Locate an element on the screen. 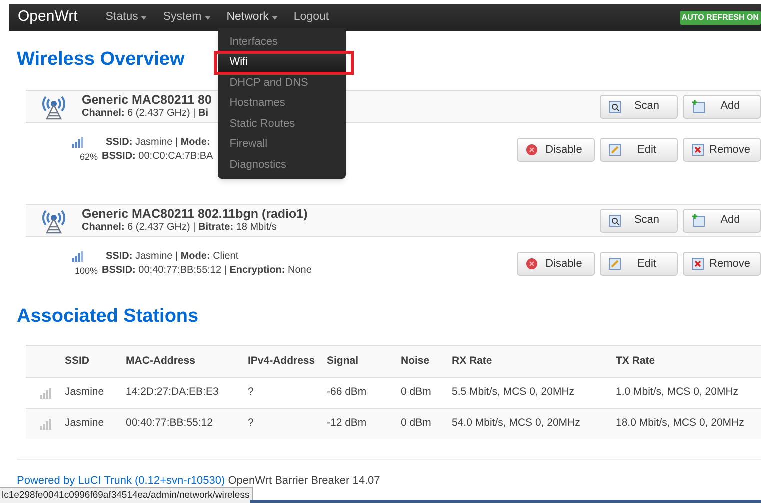 Image resolution: width=761 pixels, height=503 pixels. nav-menu: Logout is located at coordinates (312, 17).